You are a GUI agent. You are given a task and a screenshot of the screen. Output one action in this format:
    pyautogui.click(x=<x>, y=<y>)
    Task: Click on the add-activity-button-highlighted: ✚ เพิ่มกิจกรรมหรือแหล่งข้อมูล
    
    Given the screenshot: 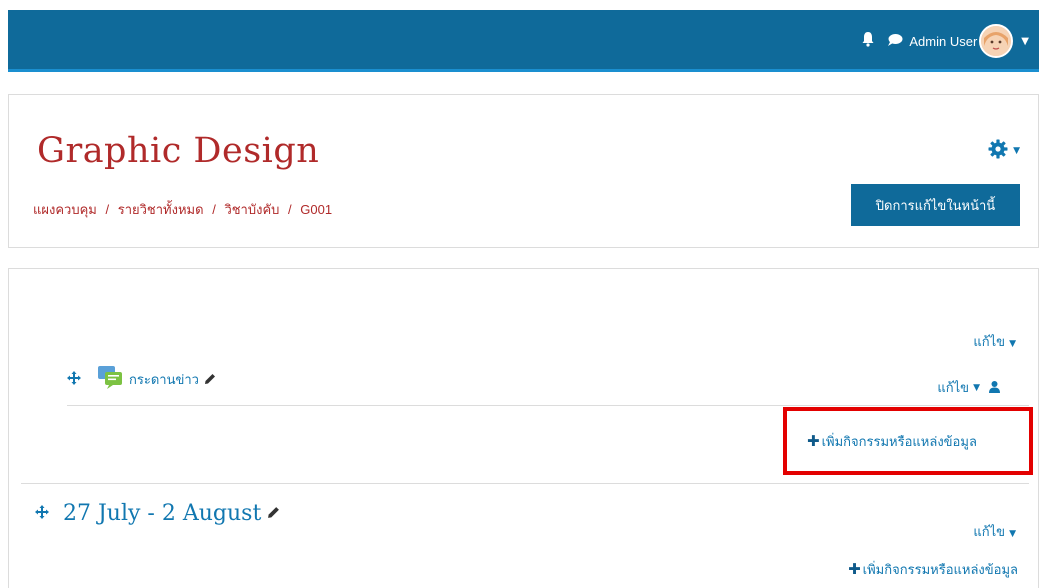 What is the action you would take?
    pyautogui.click(x=908, y=441)
    